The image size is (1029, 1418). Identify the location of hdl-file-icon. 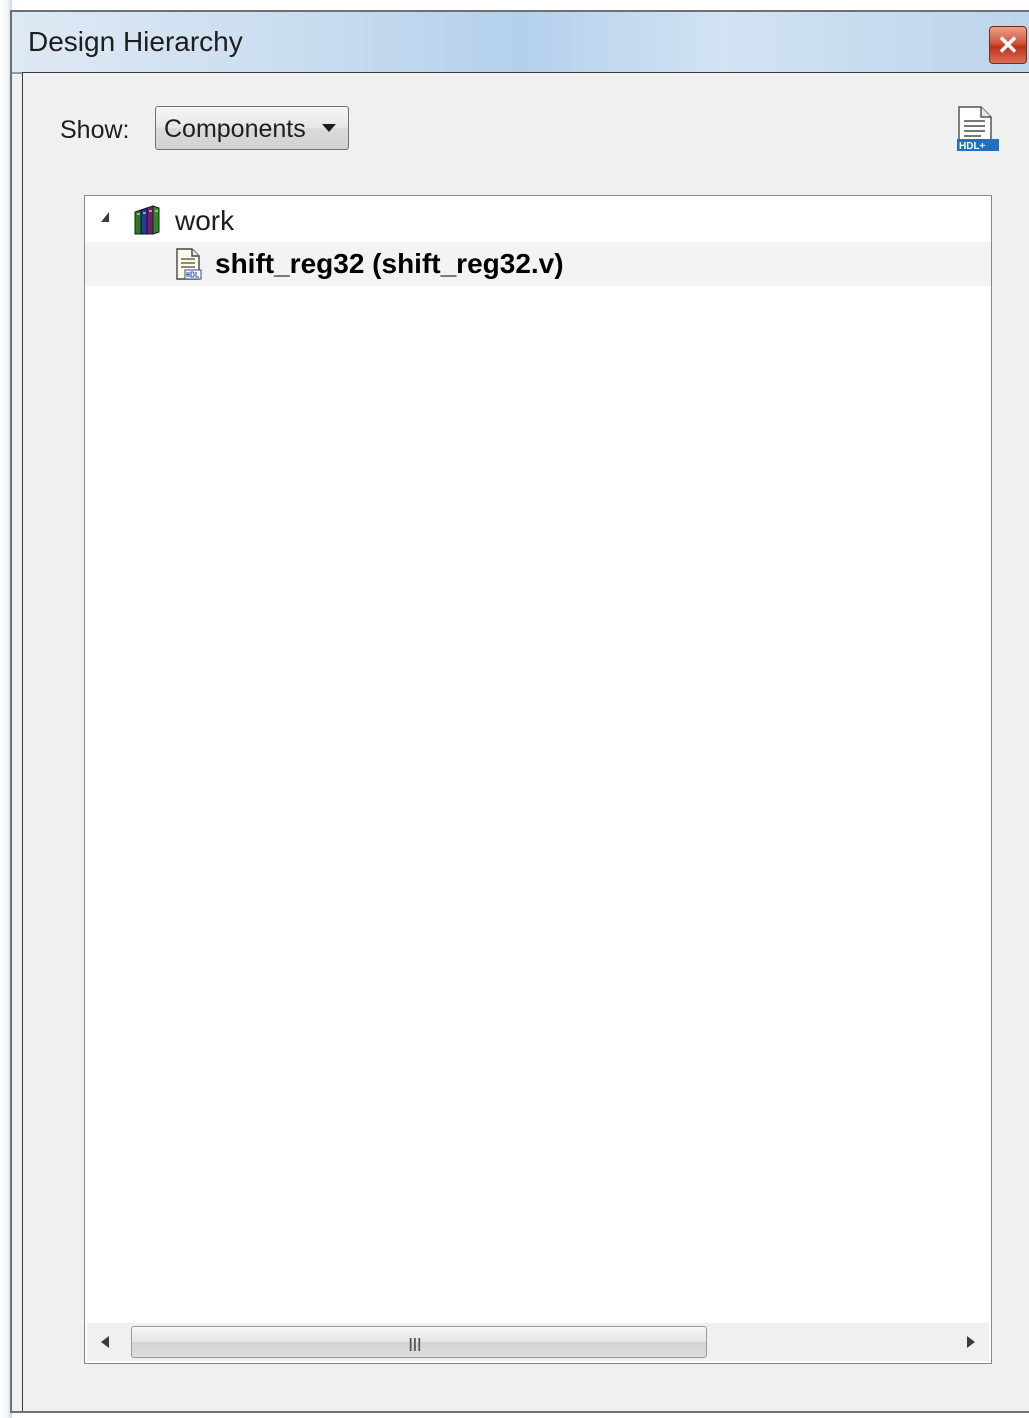
(189, 264).